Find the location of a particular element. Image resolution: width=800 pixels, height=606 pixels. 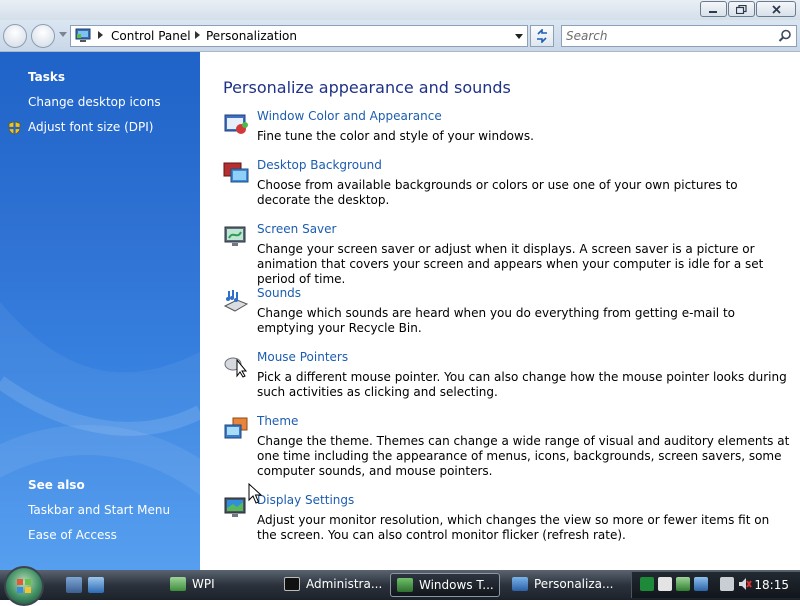

see-also-heading: See also is located at coordinates (56, 485).